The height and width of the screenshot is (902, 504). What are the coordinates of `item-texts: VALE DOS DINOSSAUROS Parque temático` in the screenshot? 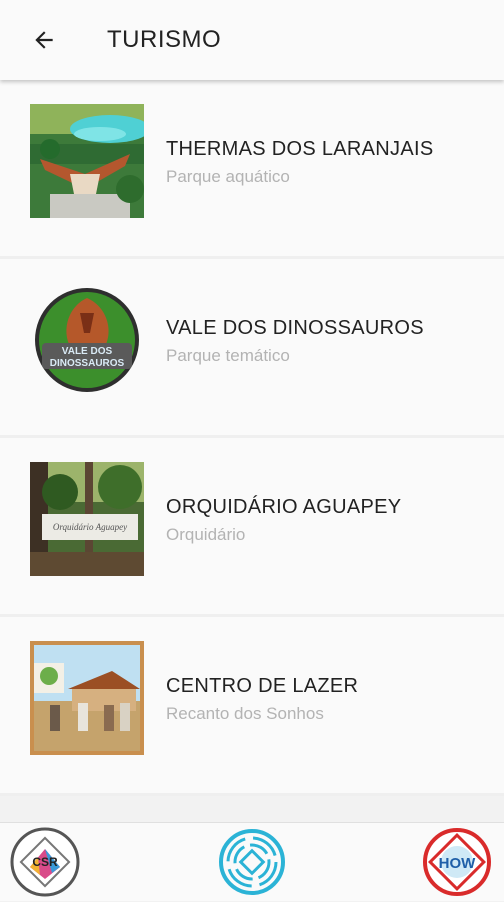 It's located at (295, 341).